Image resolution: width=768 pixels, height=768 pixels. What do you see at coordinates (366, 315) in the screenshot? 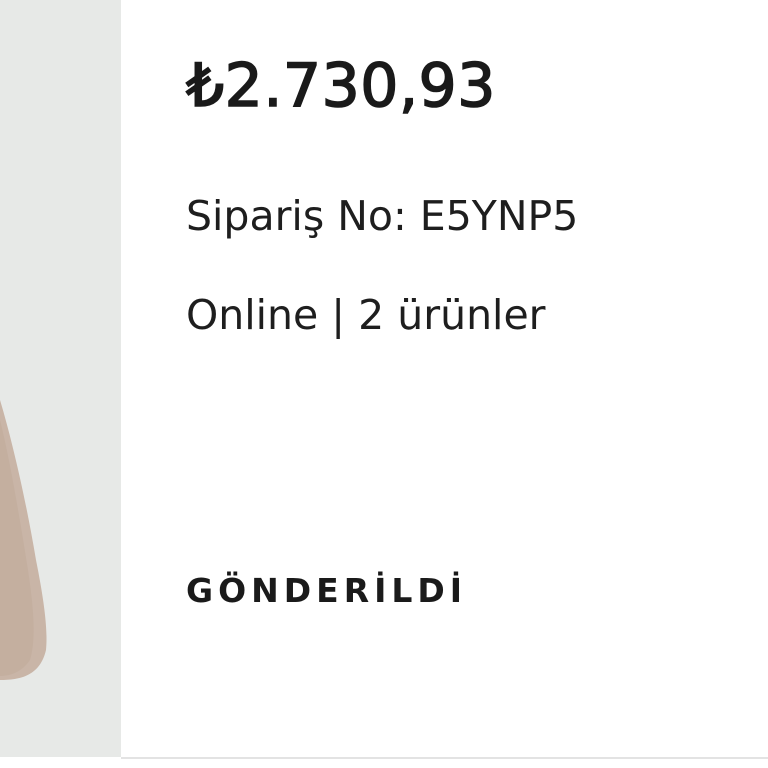
I see `order-channel-item-count: Online | 2 ürünler` at bounding box center [366, 315].